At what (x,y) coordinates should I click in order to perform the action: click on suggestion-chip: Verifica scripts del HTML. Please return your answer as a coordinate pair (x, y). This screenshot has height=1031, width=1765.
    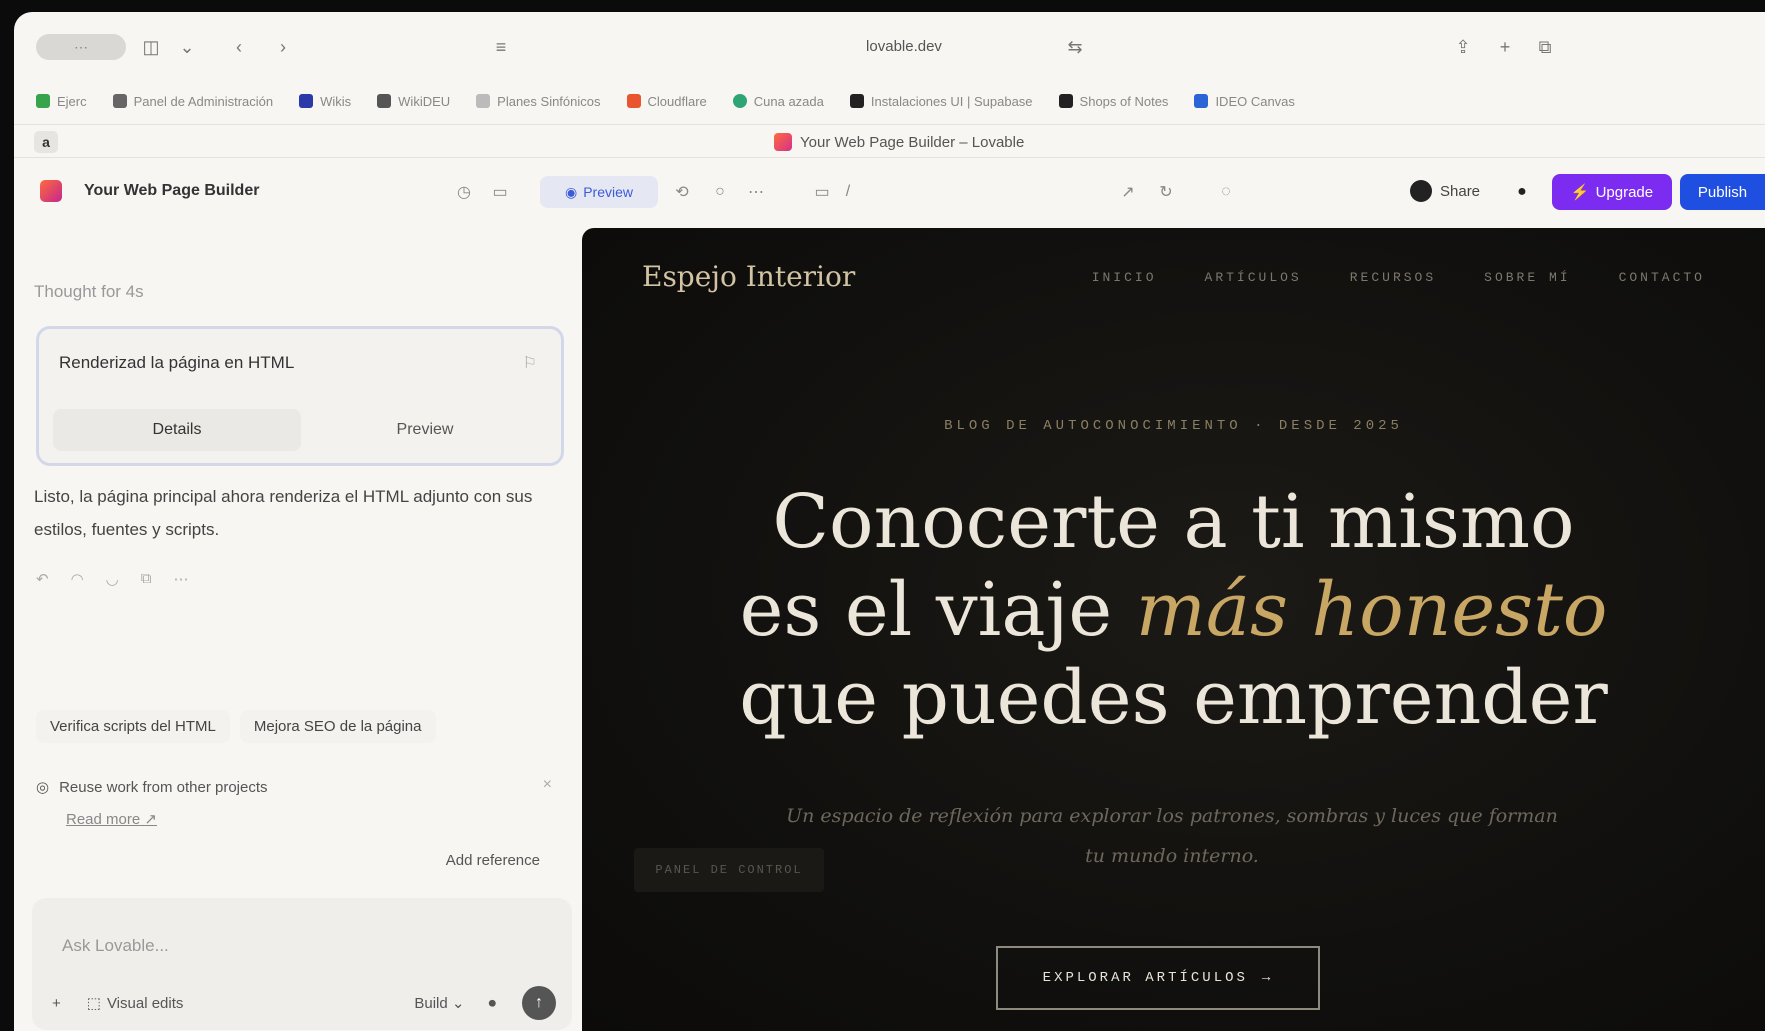
    Looking at the image, I should click on (133, 726).